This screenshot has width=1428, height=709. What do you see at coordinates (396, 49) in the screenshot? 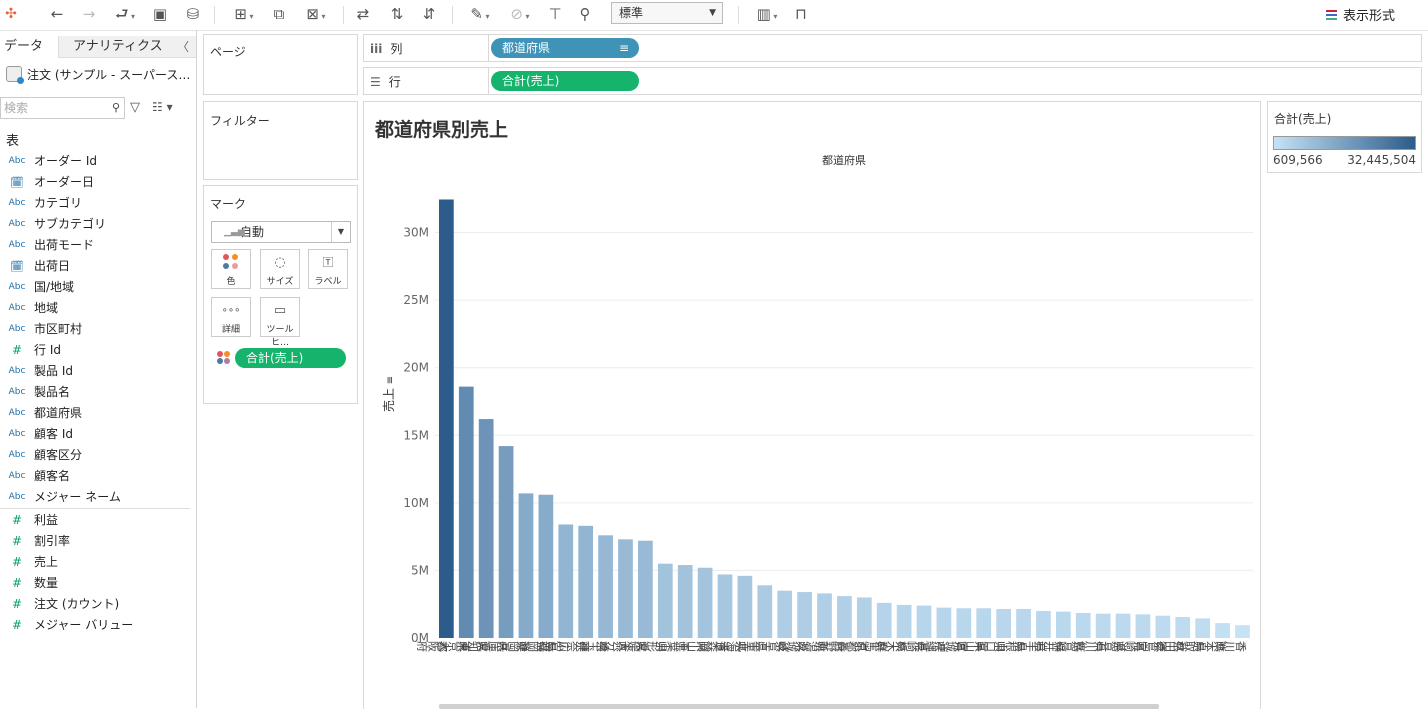
I see `columns-label: 列` at bounding box center [396, 49].